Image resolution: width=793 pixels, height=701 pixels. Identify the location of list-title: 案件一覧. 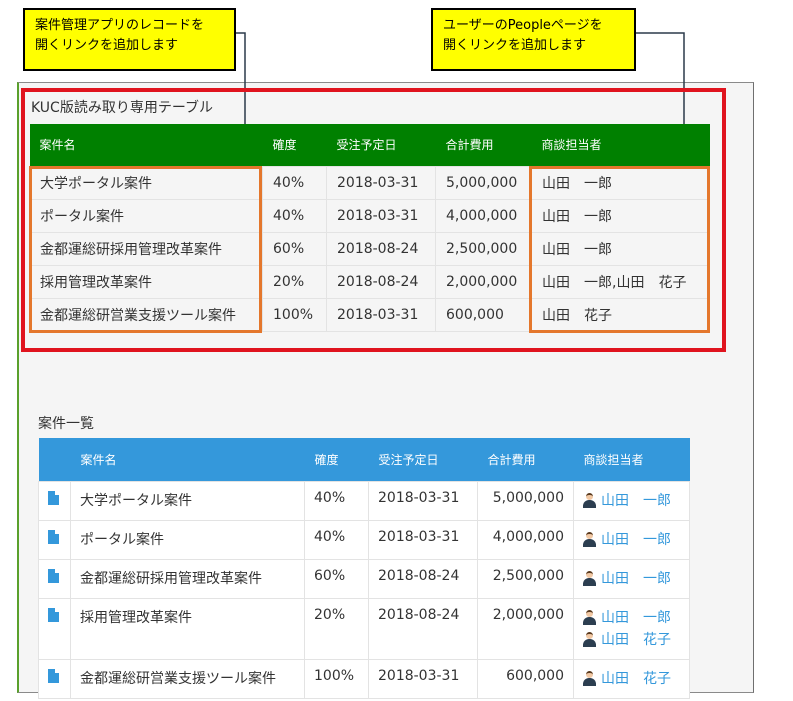
(66, 424).